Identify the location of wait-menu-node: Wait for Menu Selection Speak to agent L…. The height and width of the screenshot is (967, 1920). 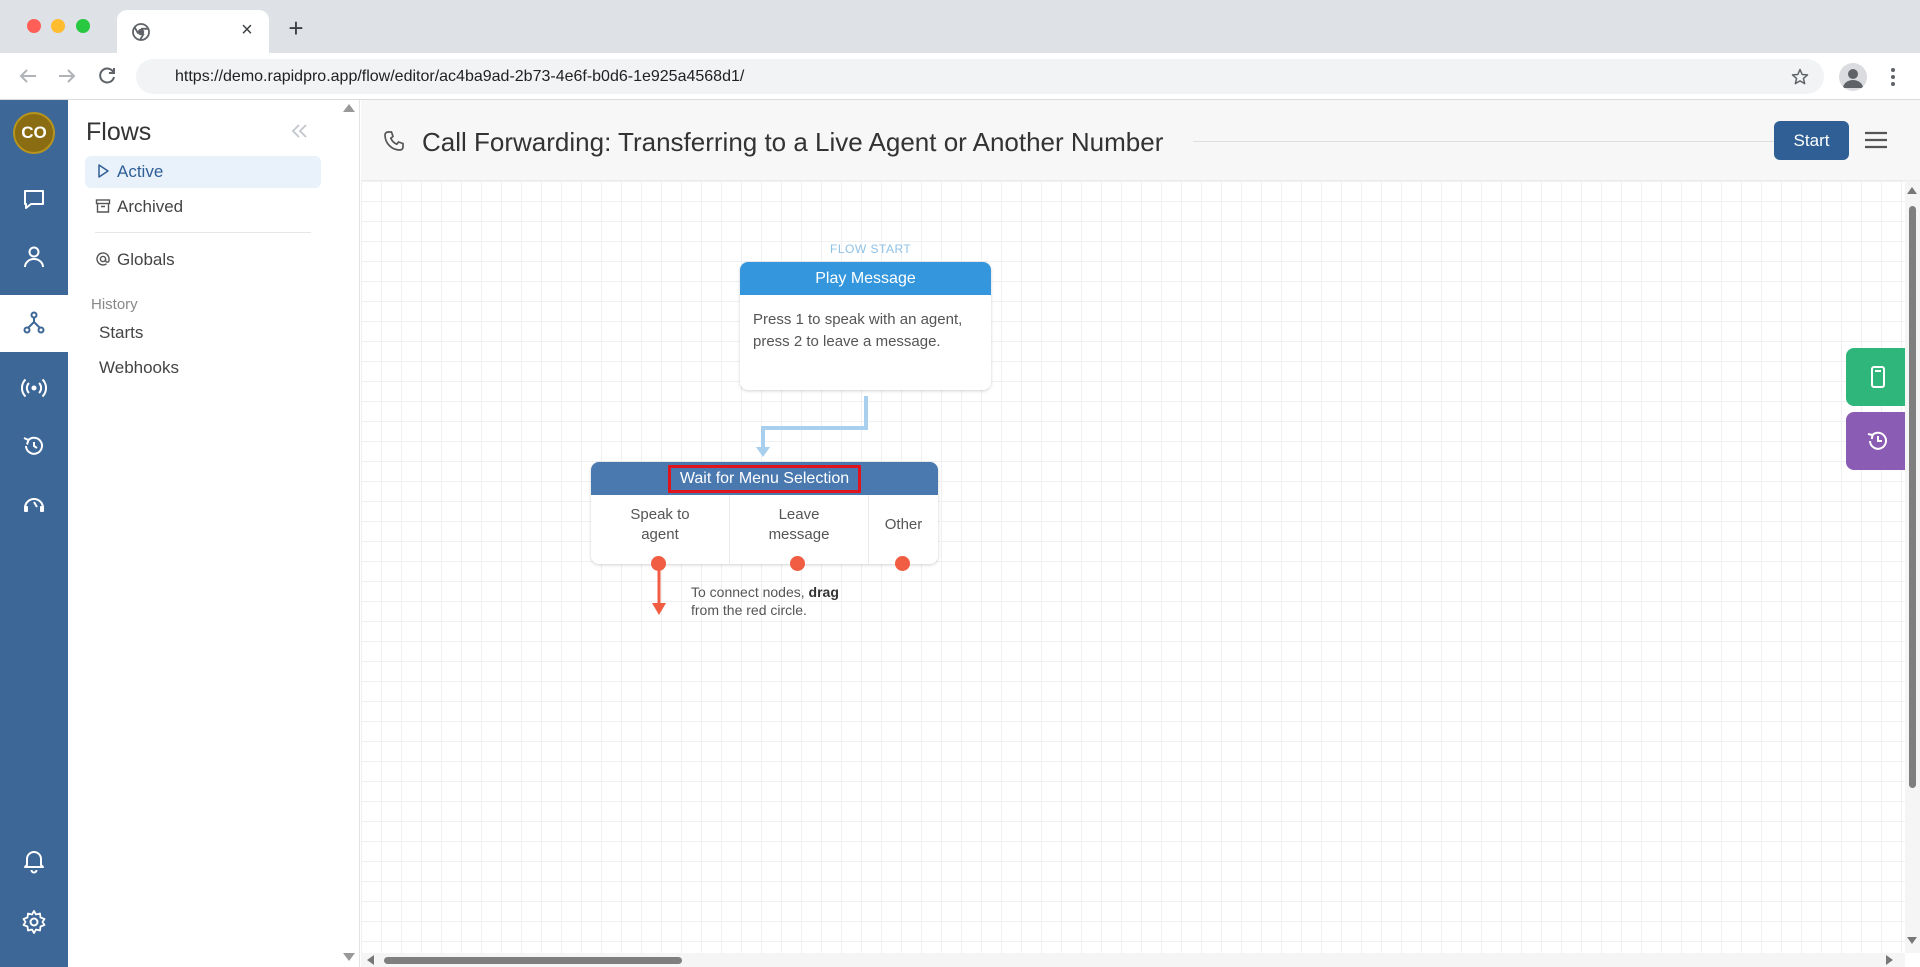
(764, 513).